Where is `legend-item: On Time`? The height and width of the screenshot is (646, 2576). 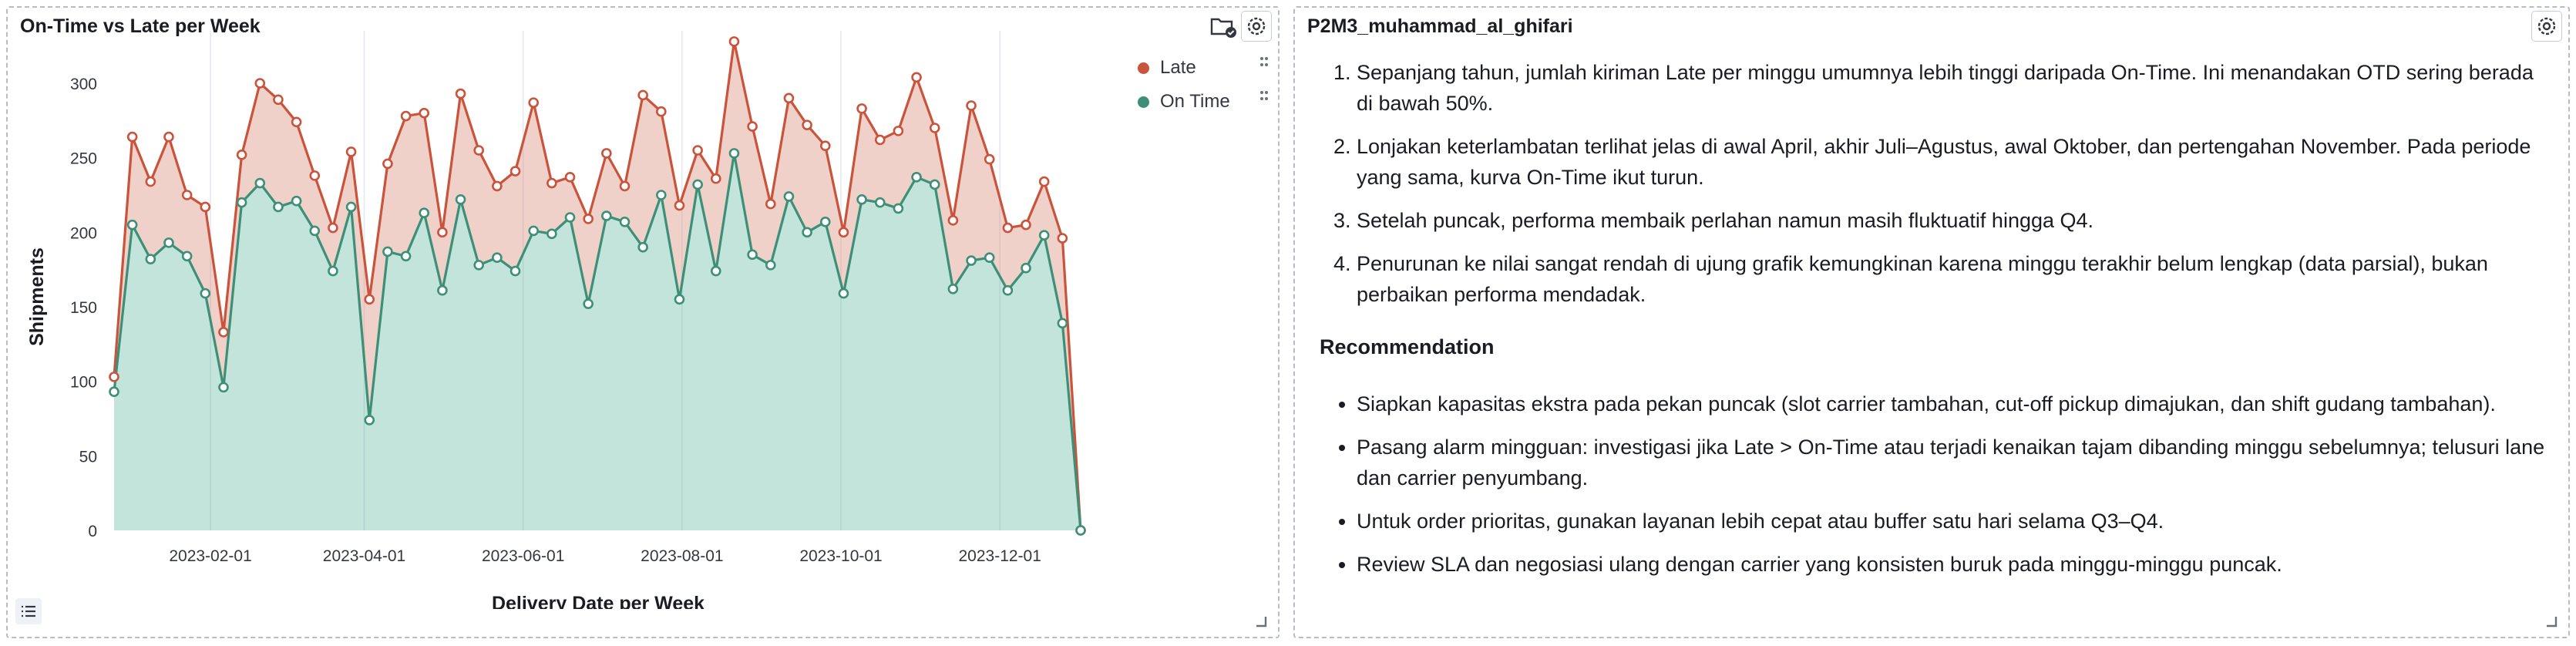 legend-item: On Time is located at coordinates (1195, 102).